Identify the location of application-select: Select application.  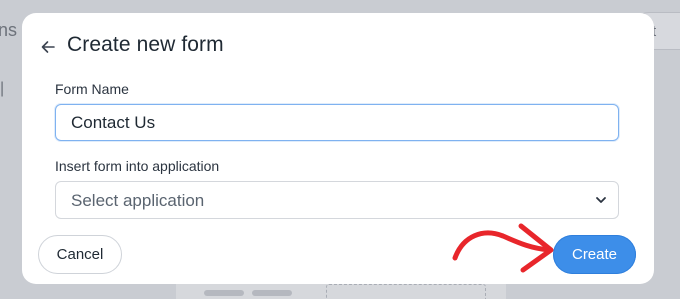
(337, 200).